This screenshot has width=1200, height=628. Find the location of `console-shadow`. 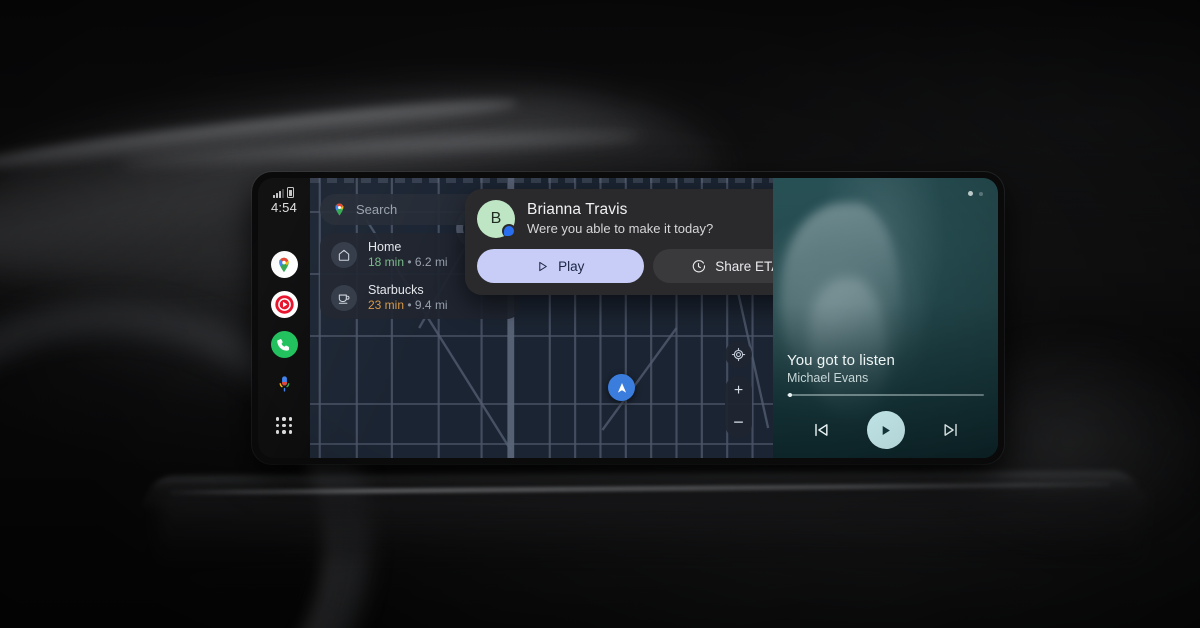

console-shadow is located at coordinates (650, 527).